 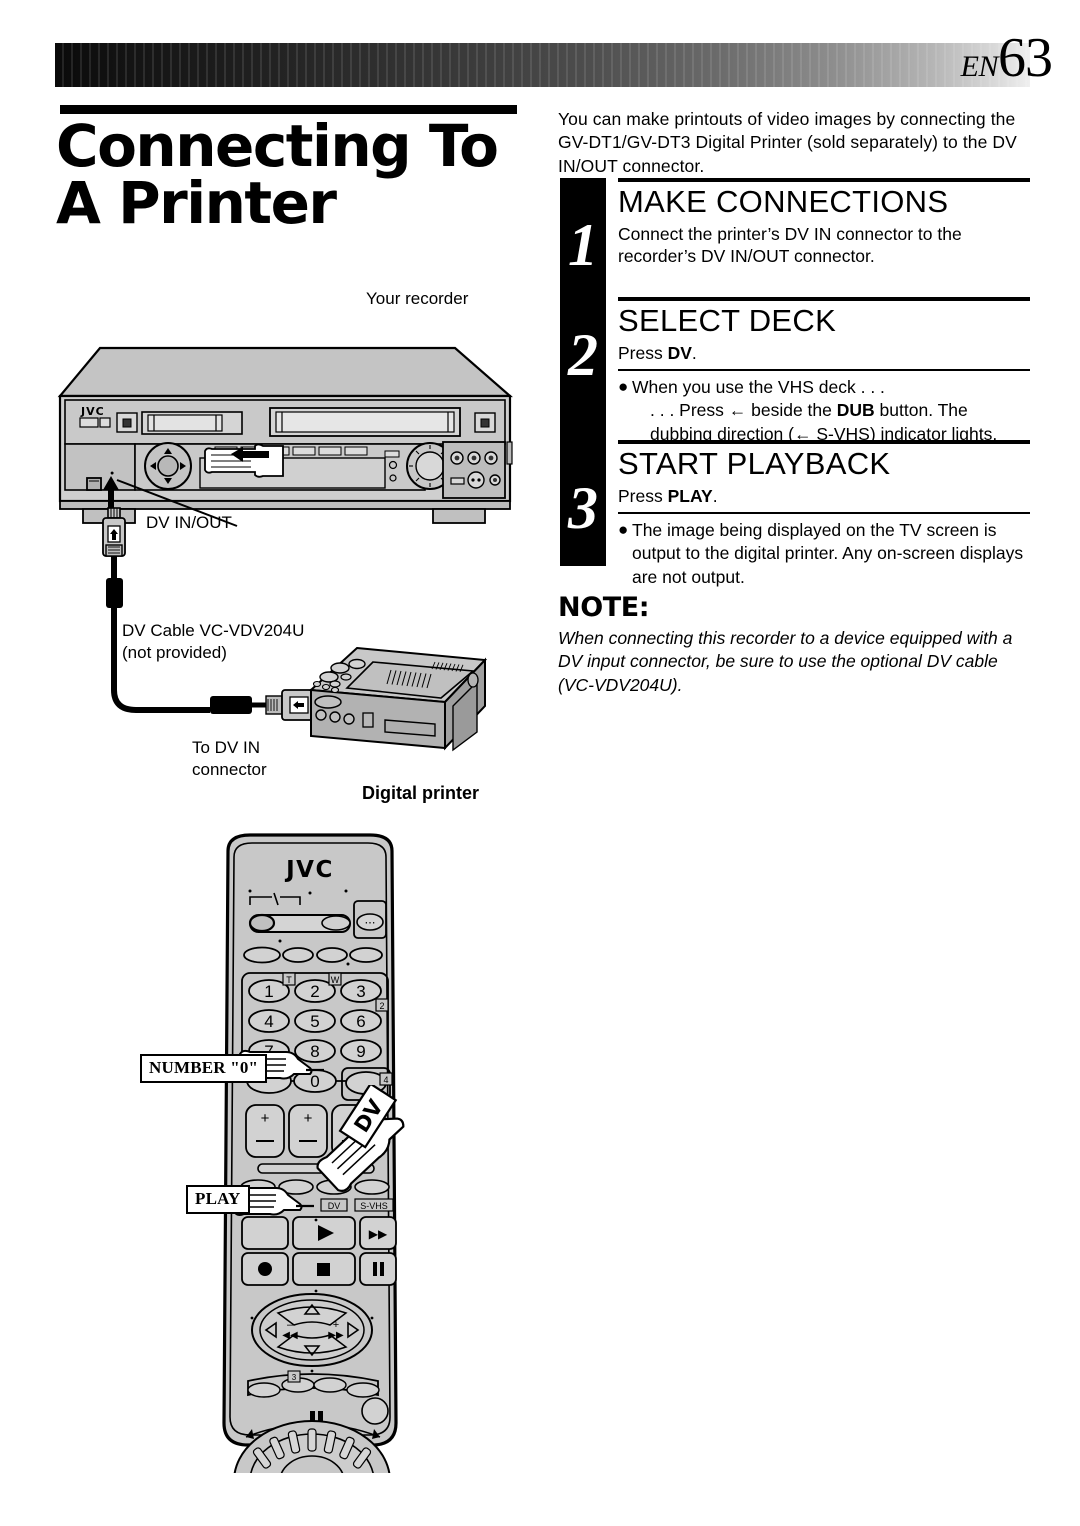 I want to click on step-1-heading: MAKE CONNECTIONS, so click(x=783, y=201).